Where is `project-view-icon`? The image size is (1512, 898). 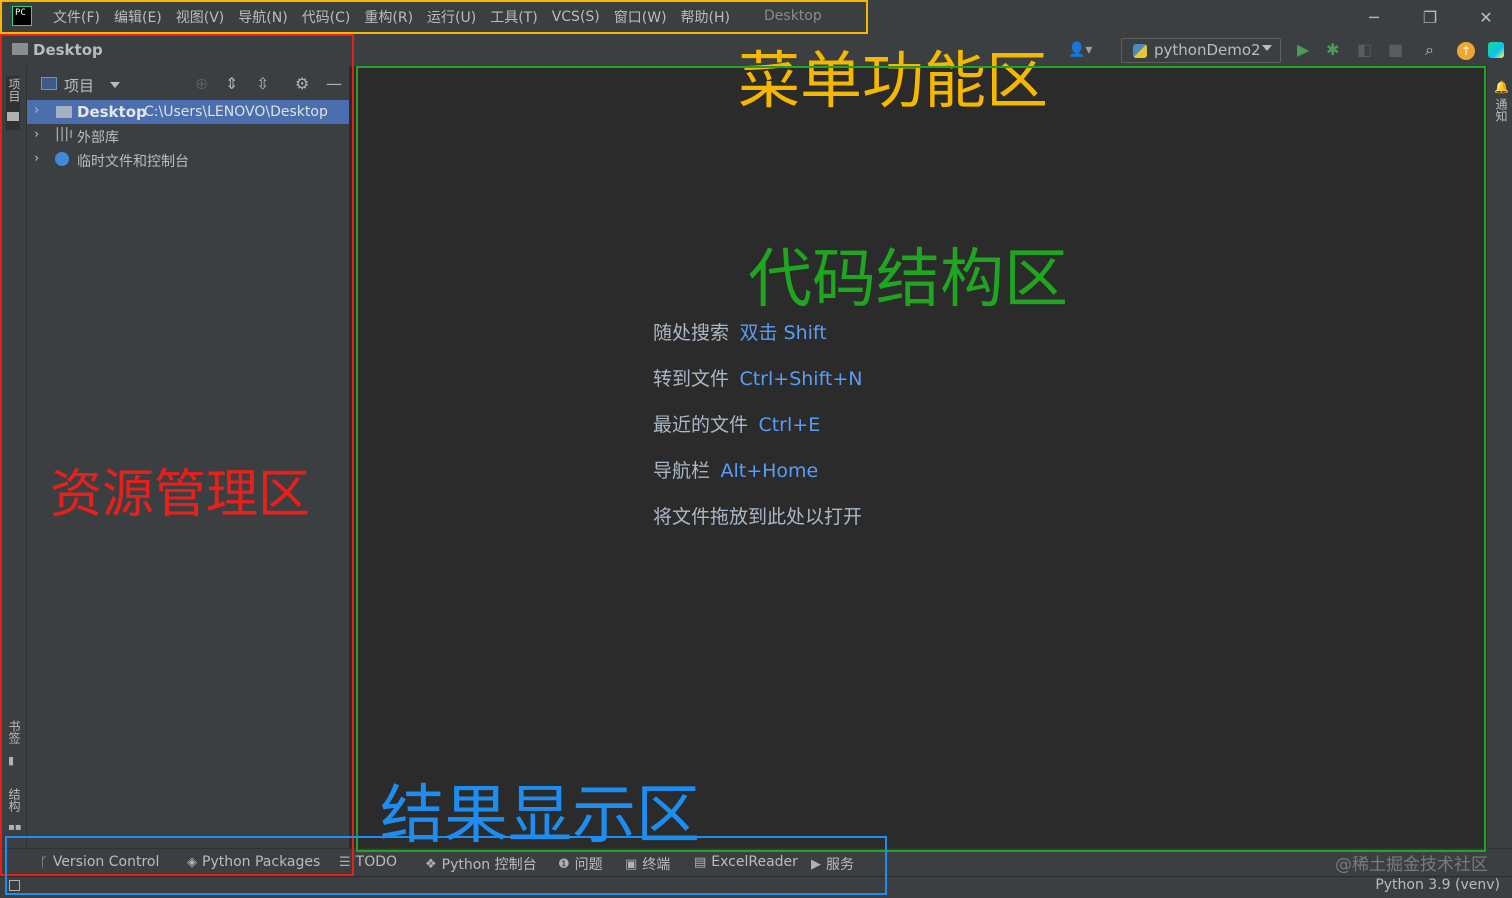
project-view-icon is located at coordinates (49, 83).